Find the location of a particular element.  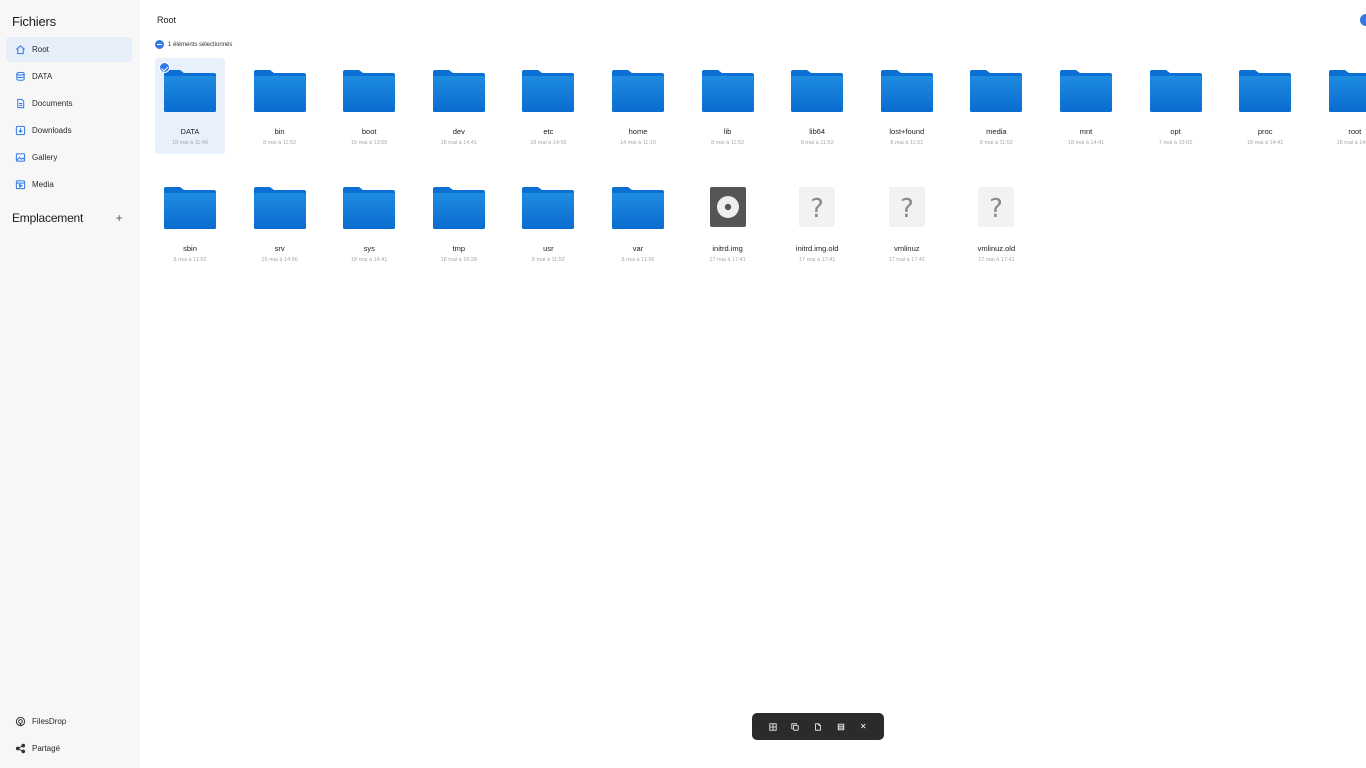

file-tile: ? initrd.img.old 17 mai à 17:41 is located at coordinates (817, 223).